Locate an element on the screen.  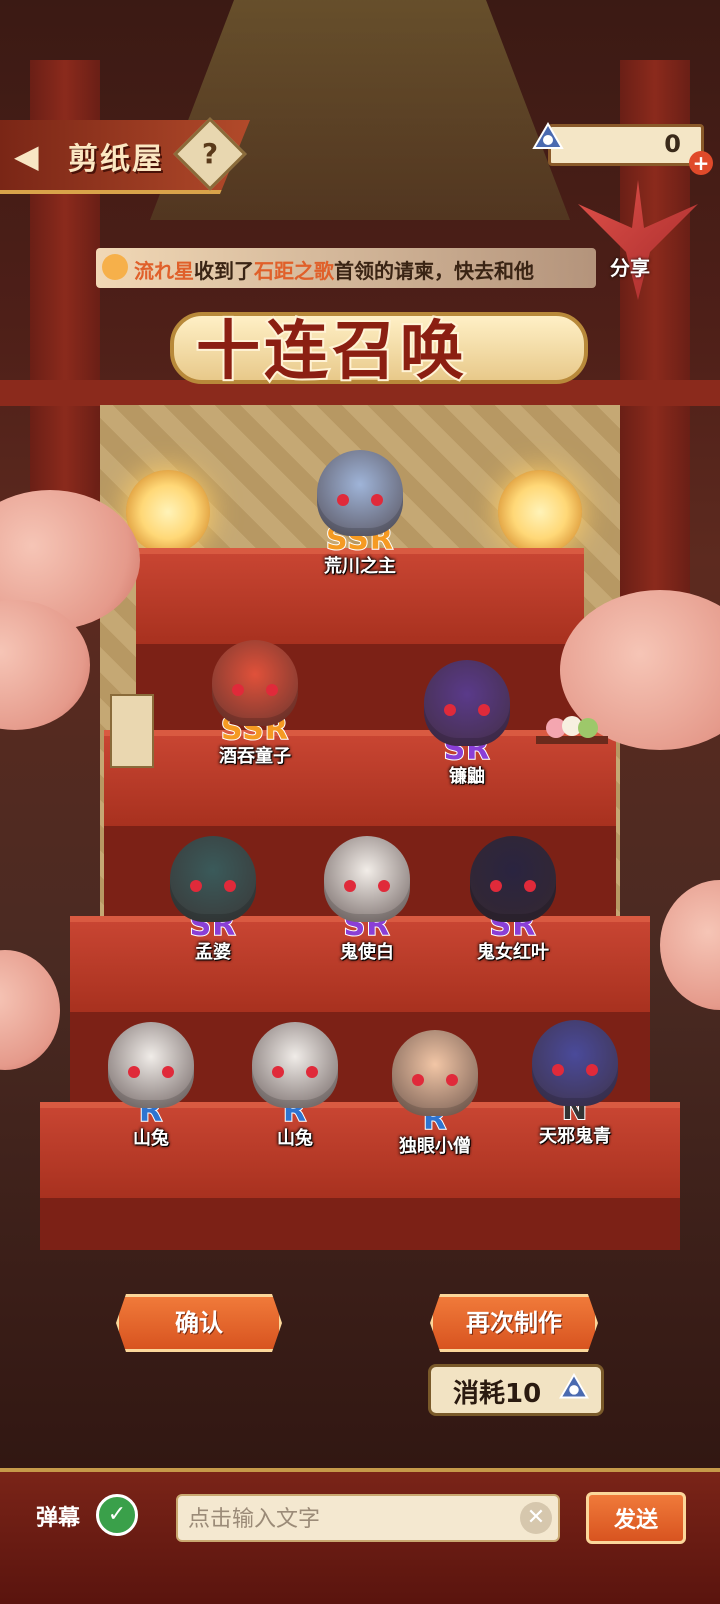
character-name: 酒吞童子 is located at coordinates (255, 756).